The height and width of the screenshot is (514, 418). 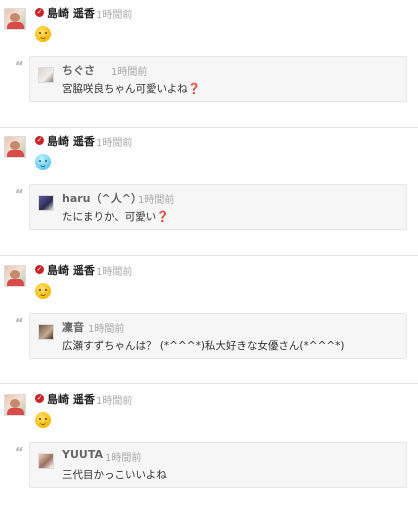 What do you see at coordinates (78, 70) in the screenshot?
I see `commenter-name: ちぐさ` at bounding box center [78, 70].